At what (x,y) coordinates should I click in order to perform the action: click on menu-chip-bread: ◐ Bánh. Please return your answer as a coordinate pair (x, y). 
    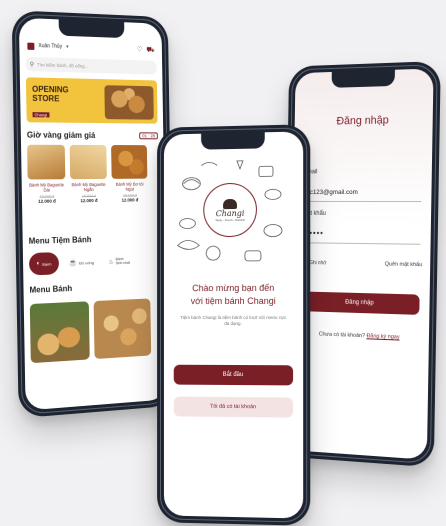
    Looking at the image, I should click on (44, 264).